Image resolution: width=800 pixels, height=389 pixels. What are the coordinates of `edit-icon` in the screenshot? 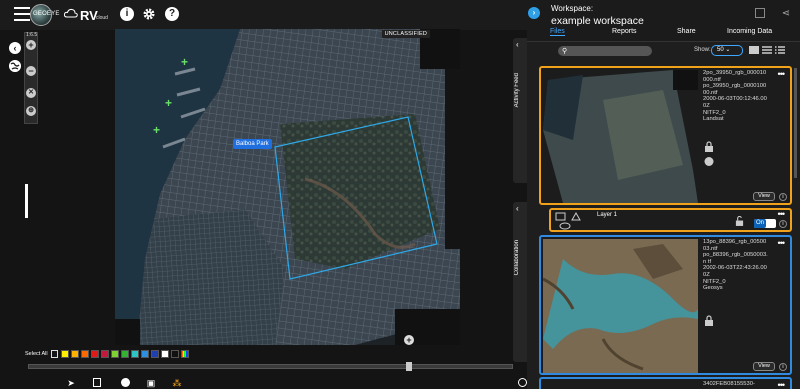 It's located at (760, 13).